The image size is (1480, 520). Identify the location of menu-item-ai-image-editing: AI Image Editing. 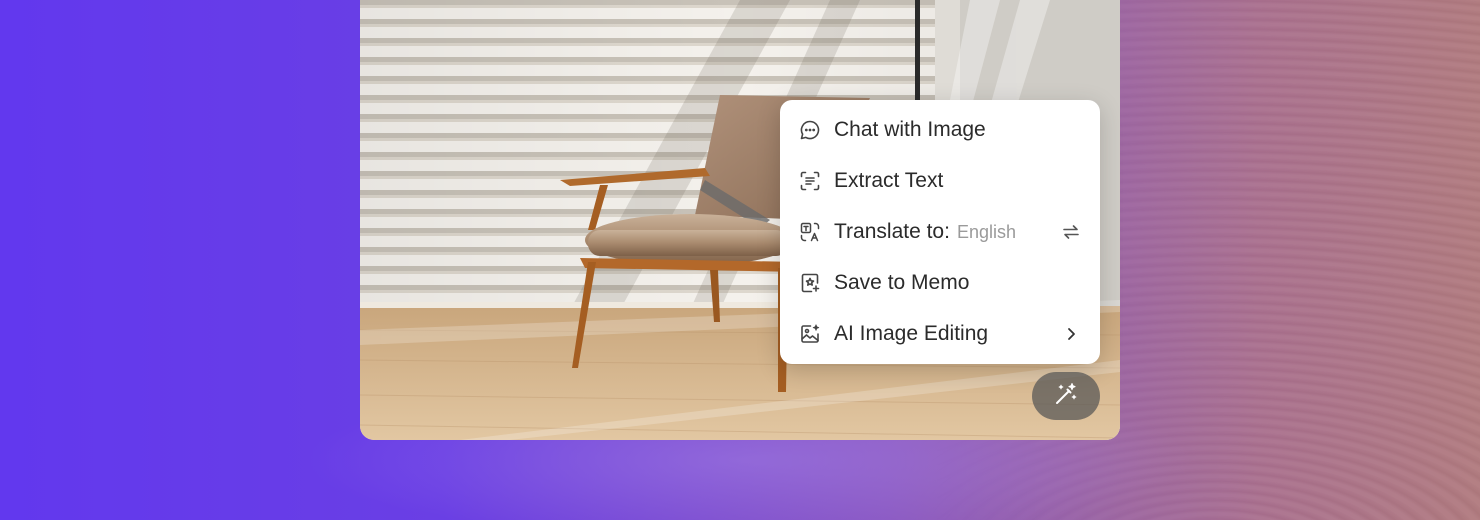
(940, 333).